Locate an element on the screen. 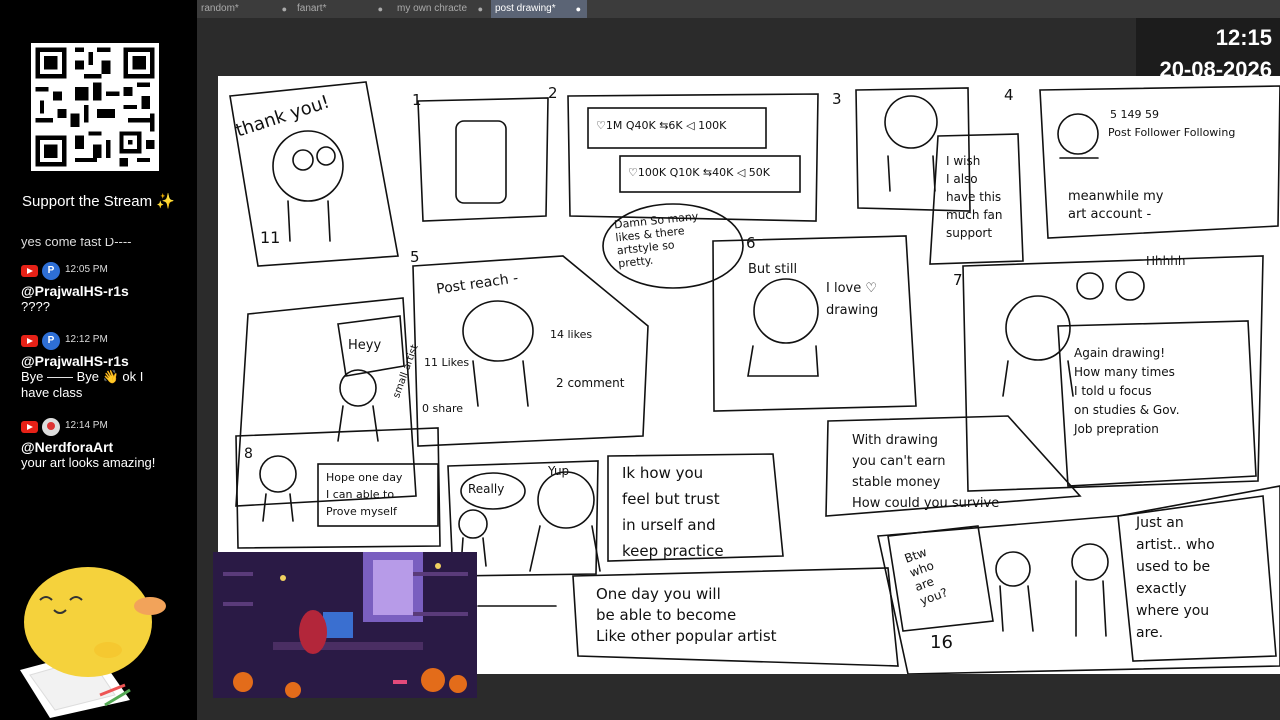  panel-number: 7 is located at coordinates (958, 280).